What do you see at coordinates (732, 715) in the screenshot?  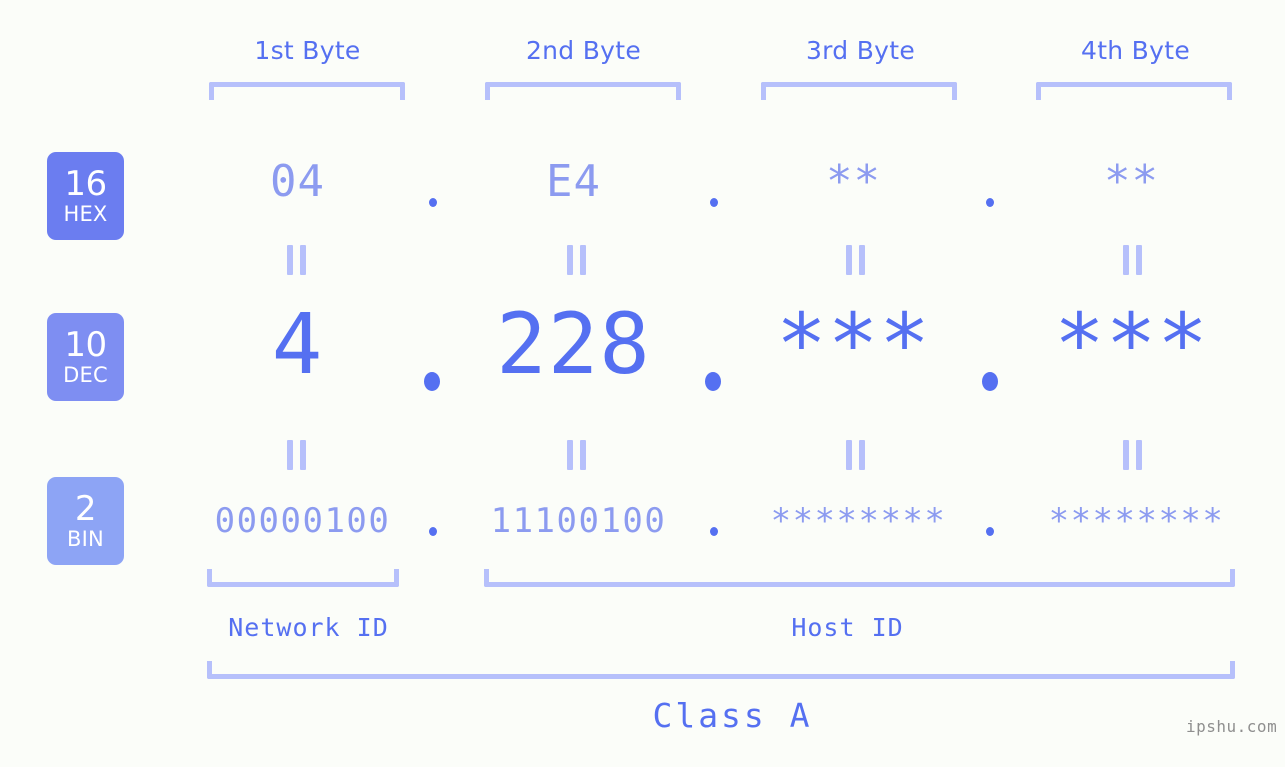 I see `class-label: Class A` at bounding box center [732, 715].